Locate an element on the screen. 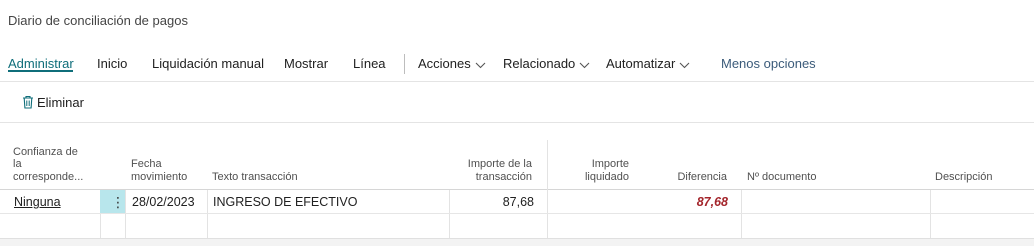 The width and height of the screenshot is (1034, 246). empty-table-row is located at coordinates (517, 226).